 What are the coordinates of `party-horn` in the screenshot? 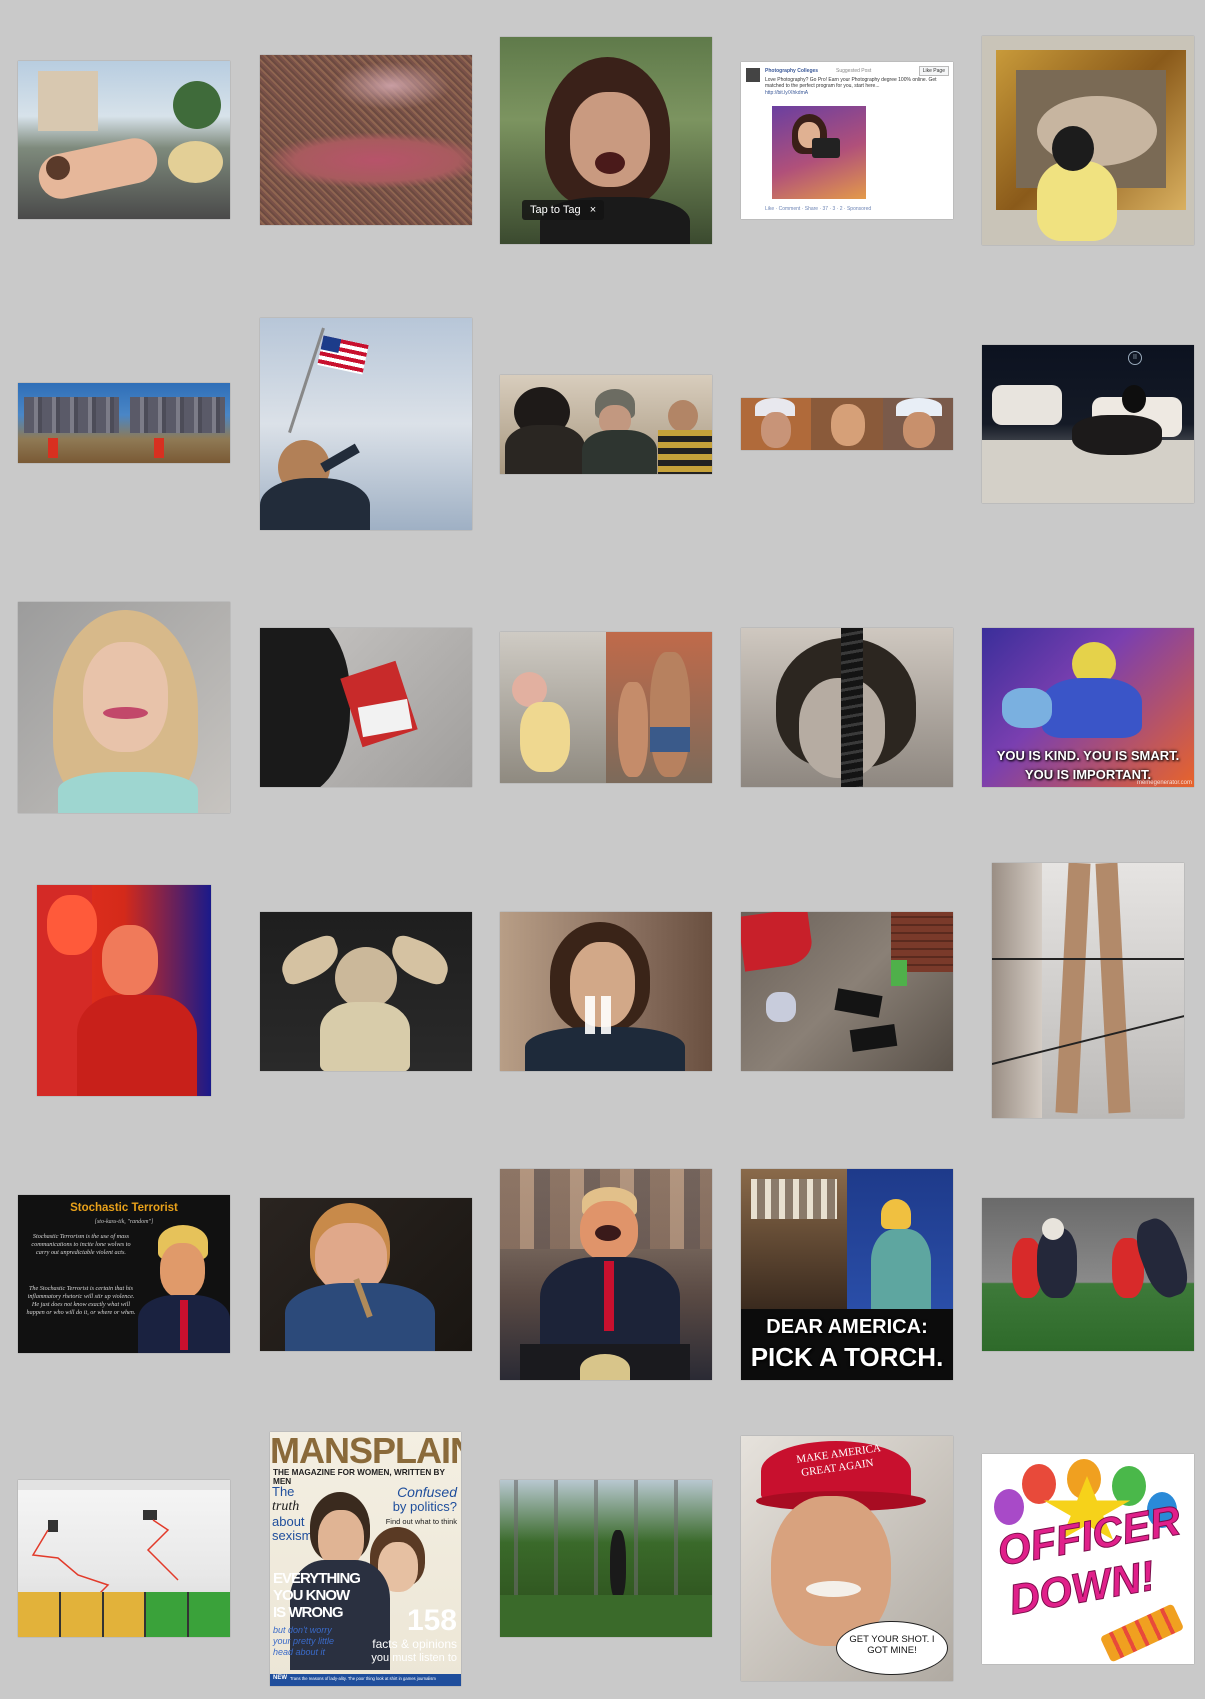 It's located at (1142, 1633).